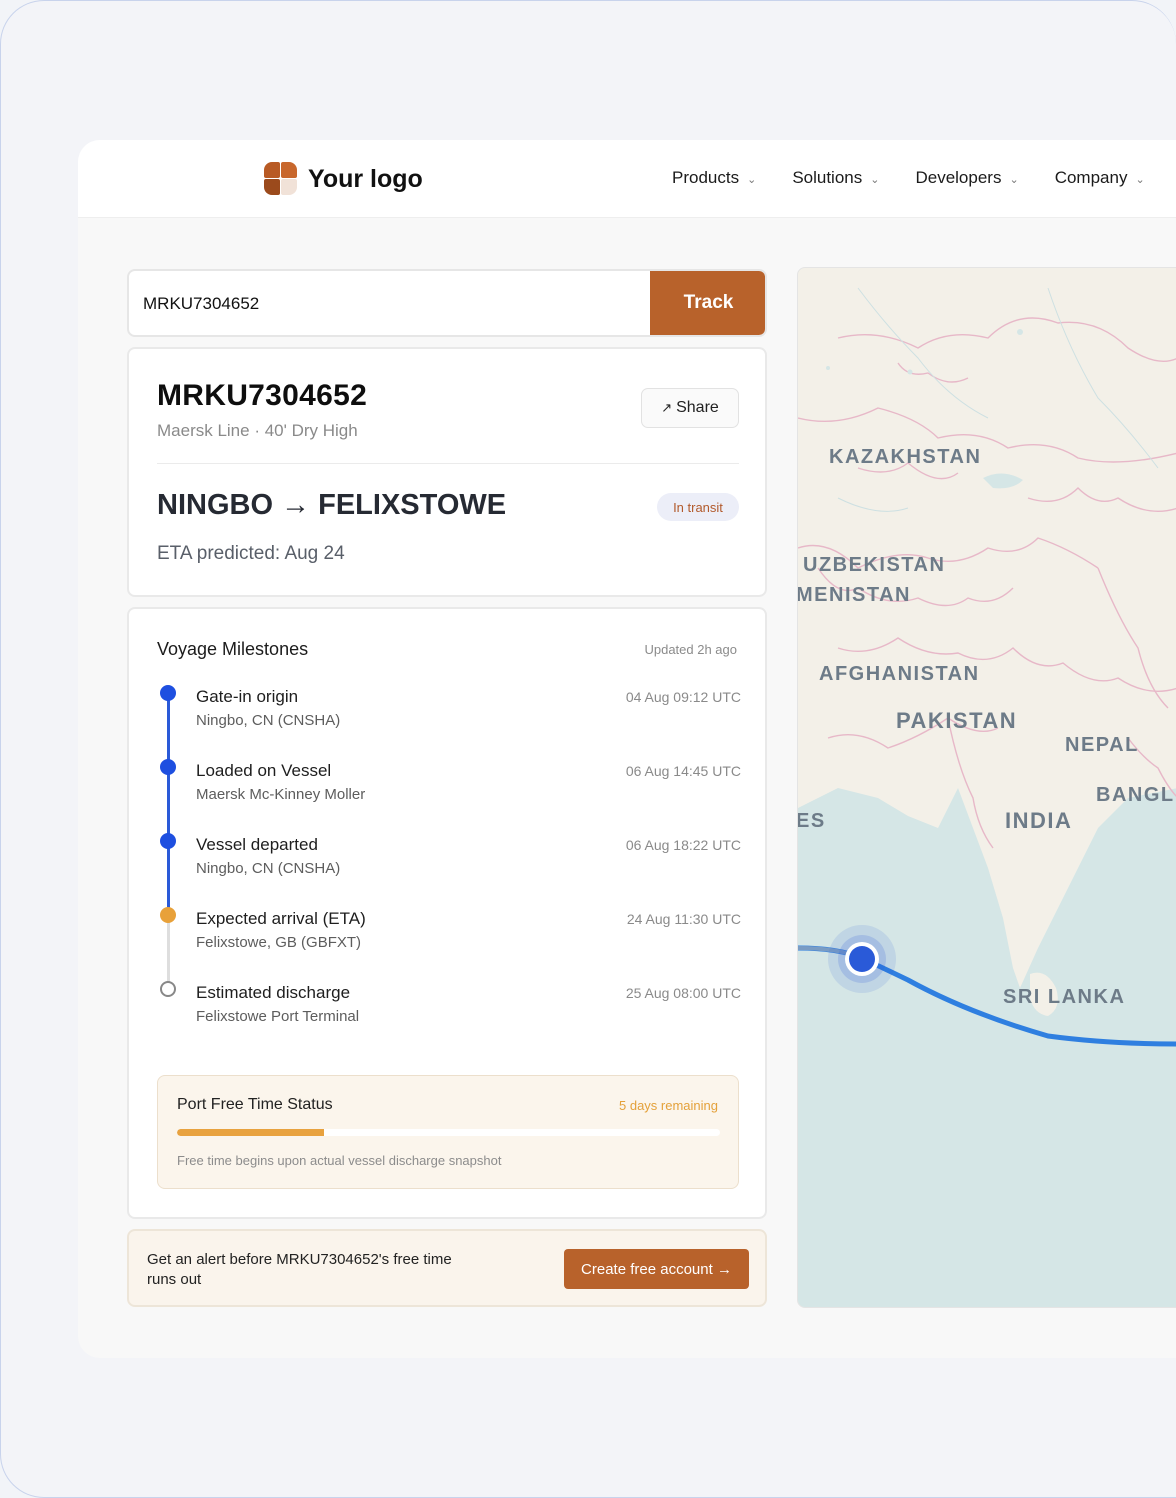 The height and width of the screenshot is (1498, 1176). I want to click on eta-text: ETA predicted: Aug 24, so click(251, 553).